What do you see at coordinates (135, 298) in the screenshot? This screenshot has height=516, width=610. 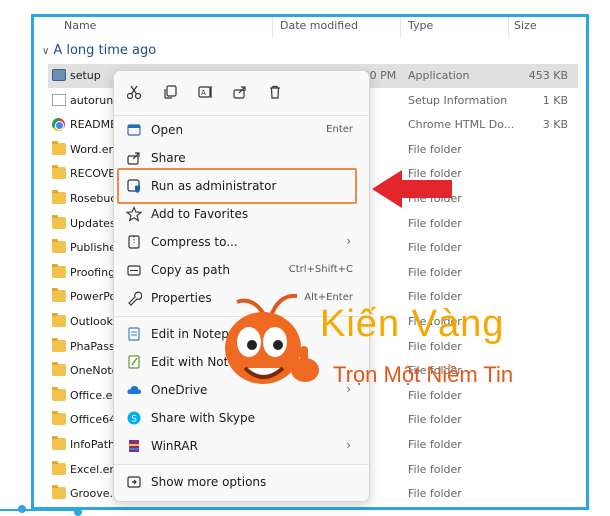 I see `wrench-icon` at bounding box center [135, 298].